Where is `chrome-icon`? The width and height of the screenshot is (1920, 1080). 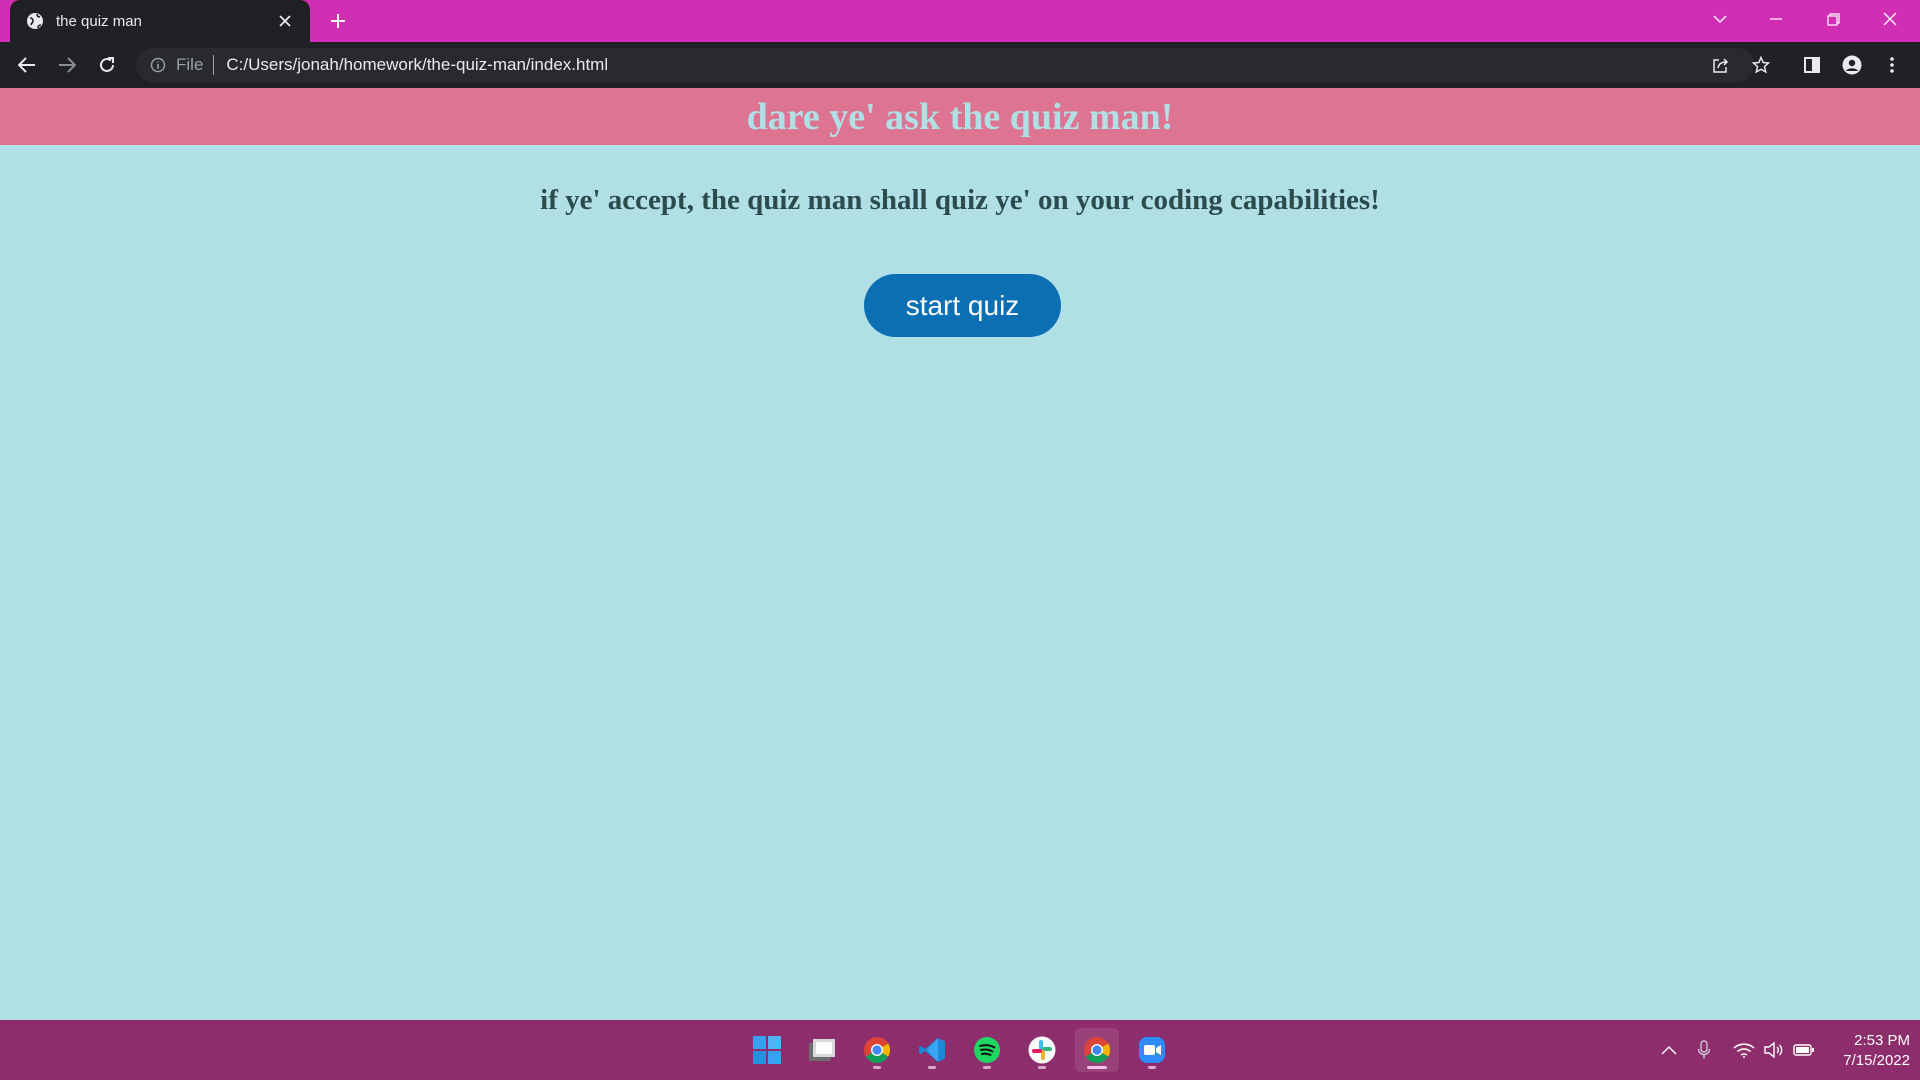 chrome-icon is located at coordinates (877, 1050).